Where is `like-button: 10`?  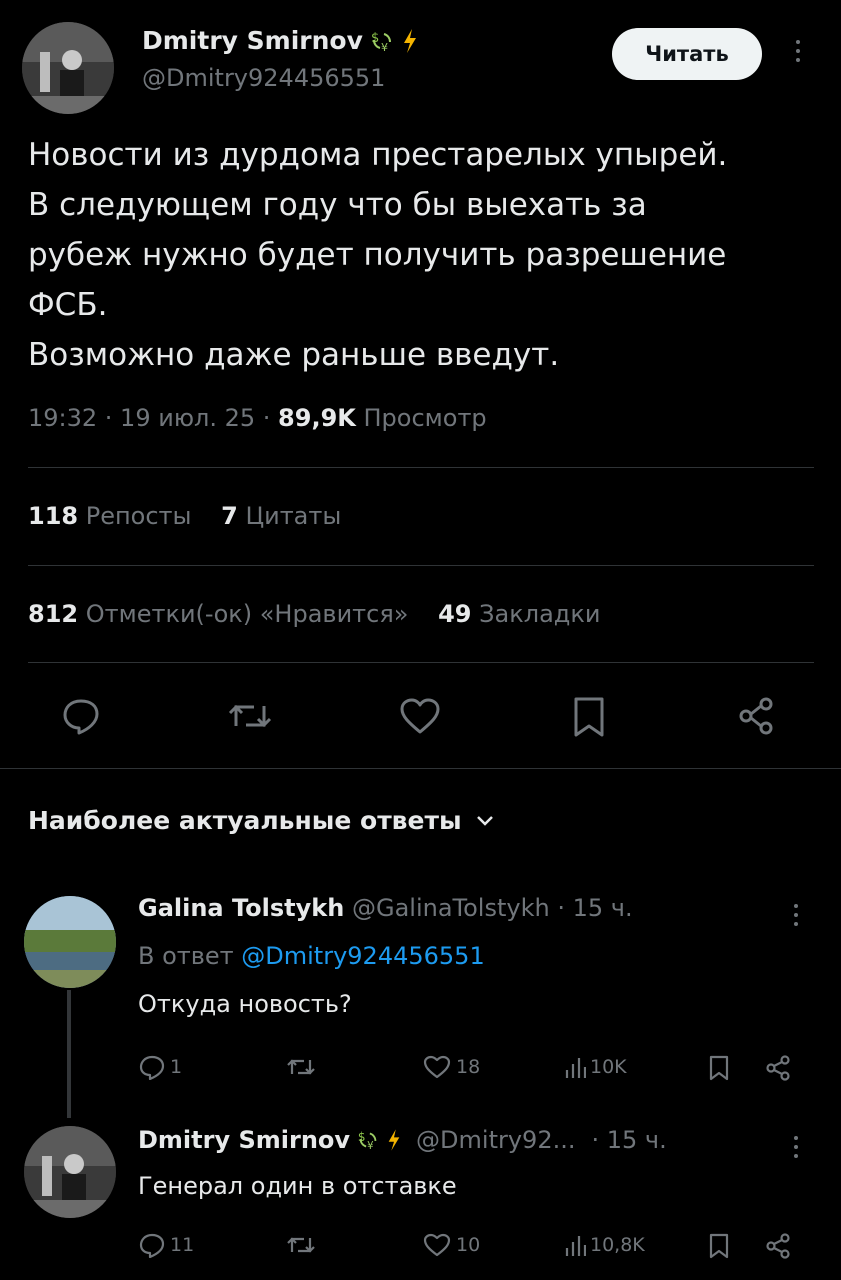
like-button: 10 is located at coordinates (451, 1245).